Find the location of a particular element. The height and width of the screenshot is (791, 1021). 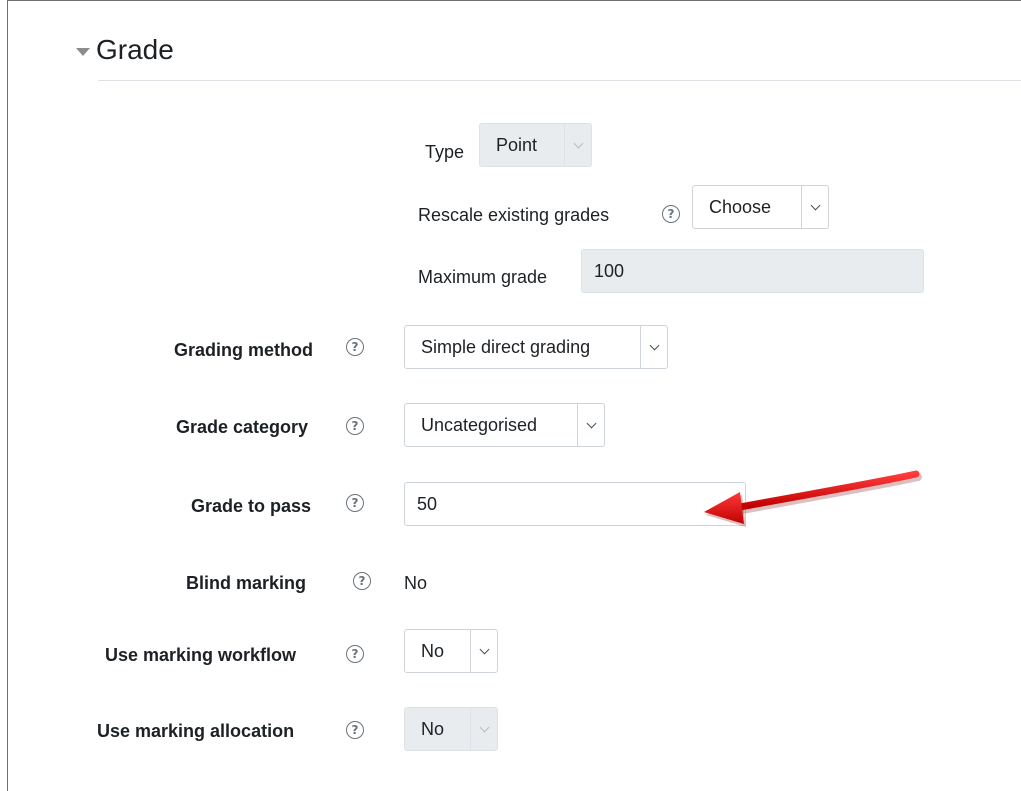

type-select: Point is located at coordinates (535, 145).